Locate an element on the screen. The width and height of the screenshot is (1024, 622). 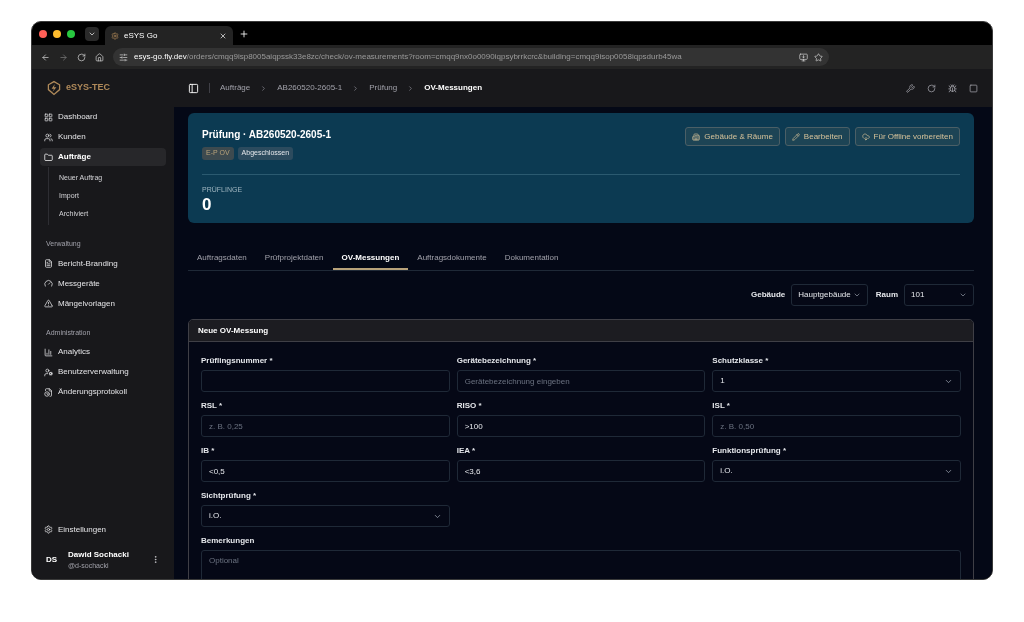
nav-item: Kunden is located at coordinates (103, 137).